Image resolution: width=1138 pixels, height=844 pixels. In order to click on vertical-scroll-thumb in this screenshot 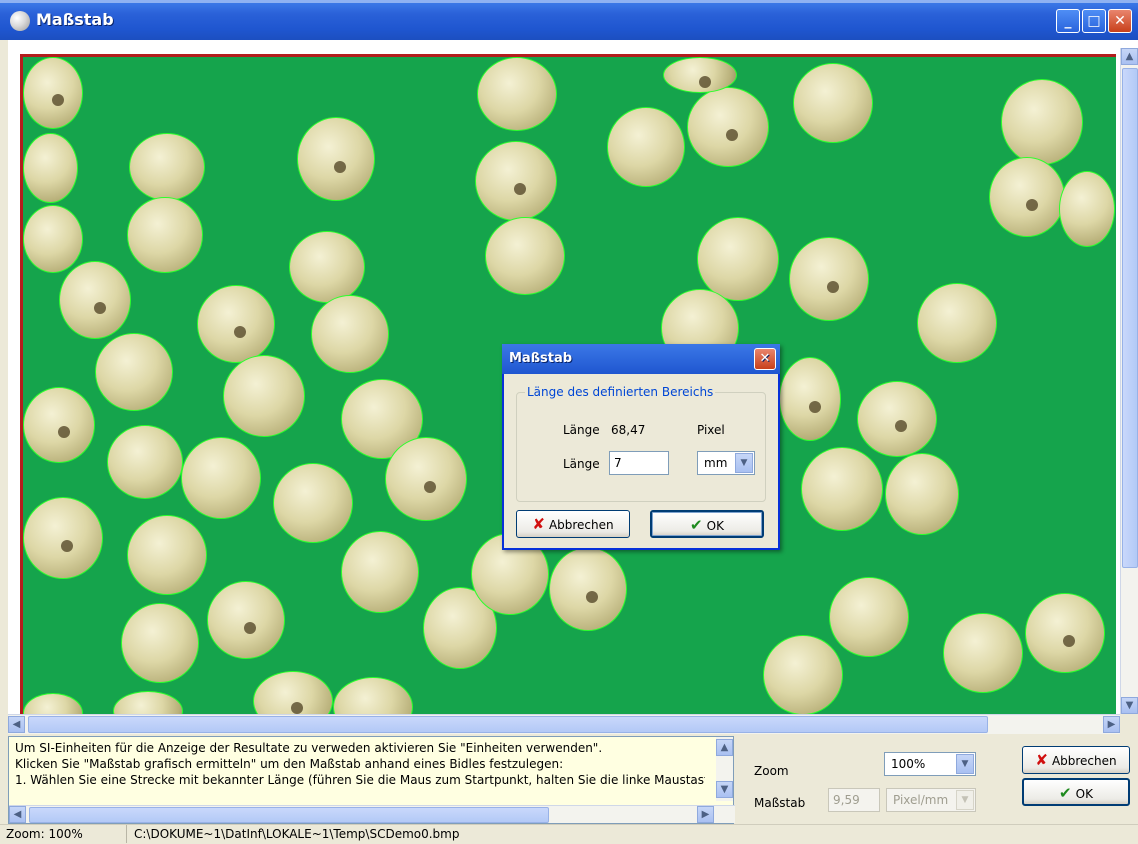, I will do `click(1130, 318)`.